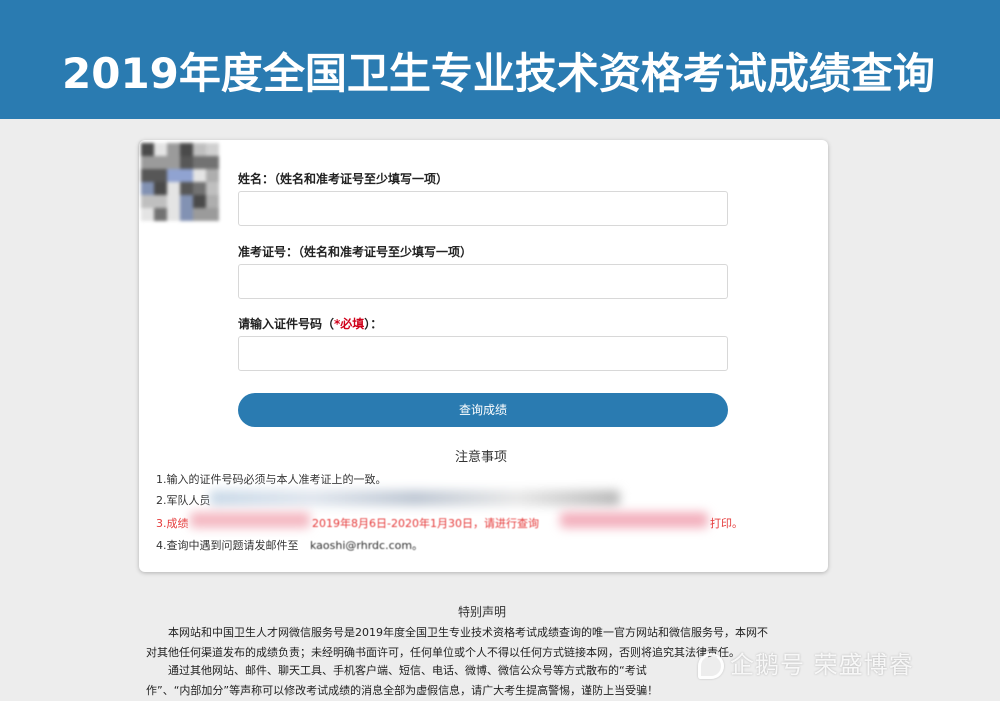 The width and height of the screenshot is (1000, 701). Describe the element at coordinates (482, 612) in the screenshot. I see `declaration-title: 特别声明` at that location.